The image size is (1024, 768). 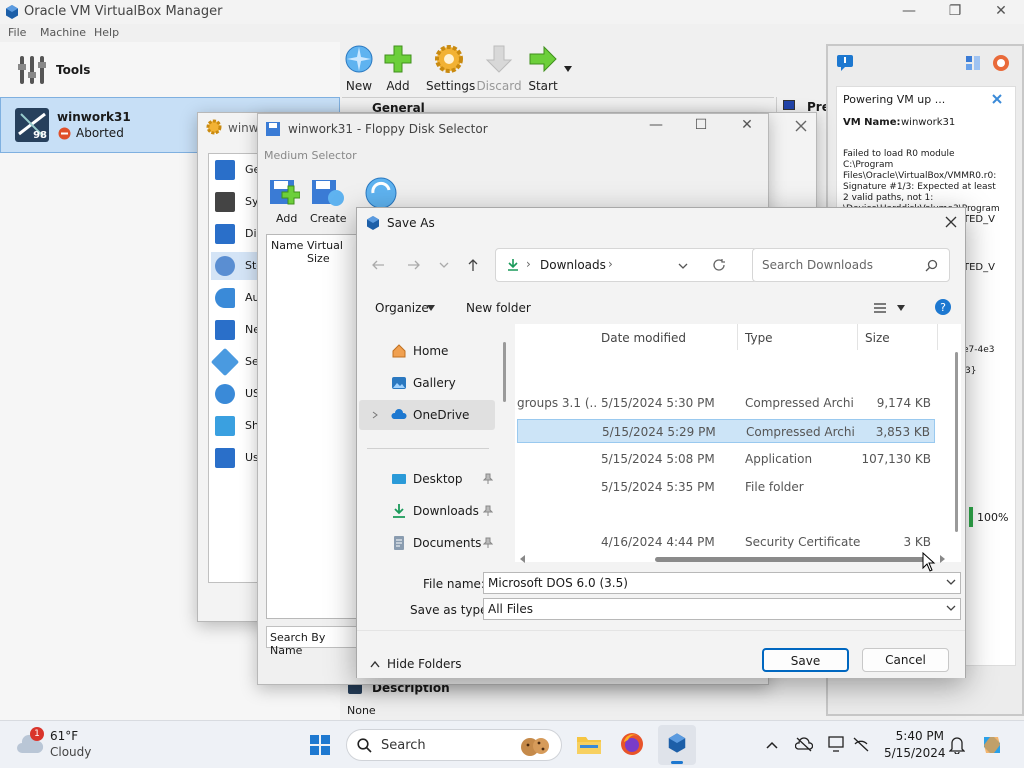 I want to click on search-downloads-input: Search Downloads, so click(x=851, y=265).